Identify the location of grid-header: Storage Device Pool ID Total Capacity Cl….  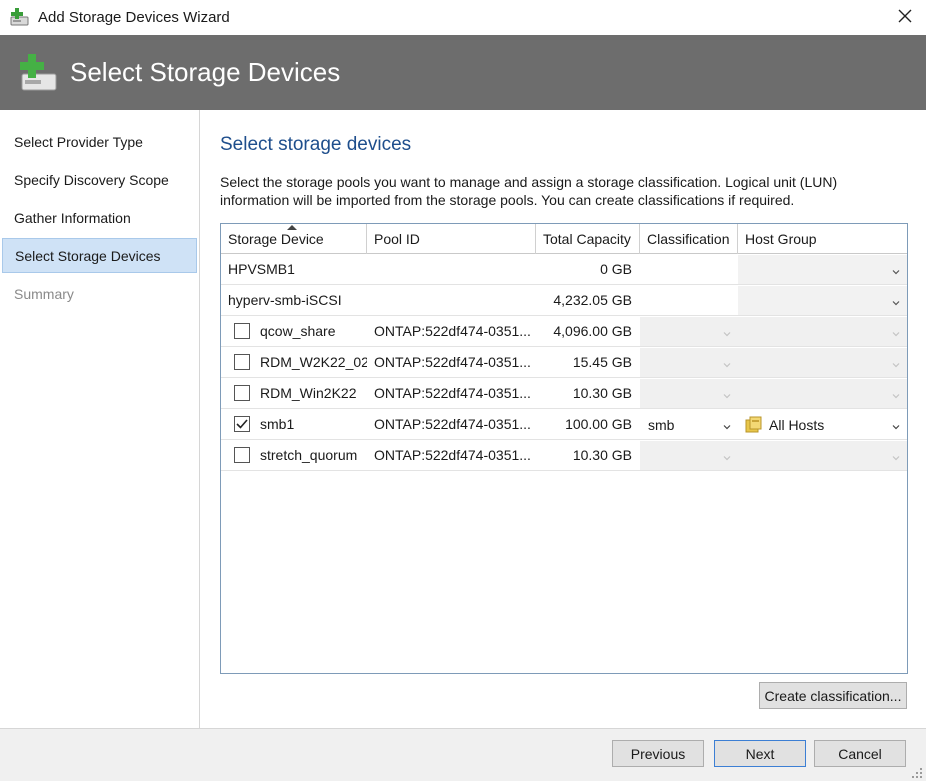
(564, 239).